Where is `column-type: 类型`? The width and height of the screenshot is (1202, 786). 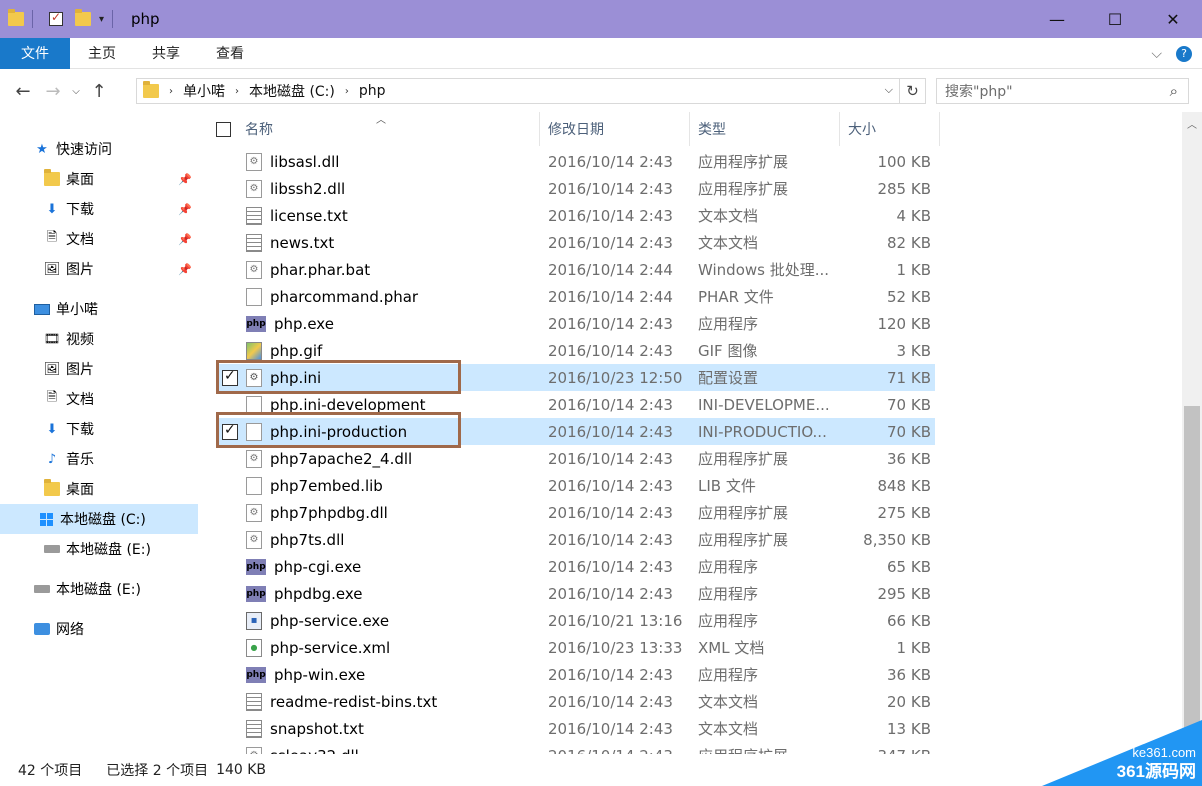 column-type: 类型 is located at coordinates (765, 129).